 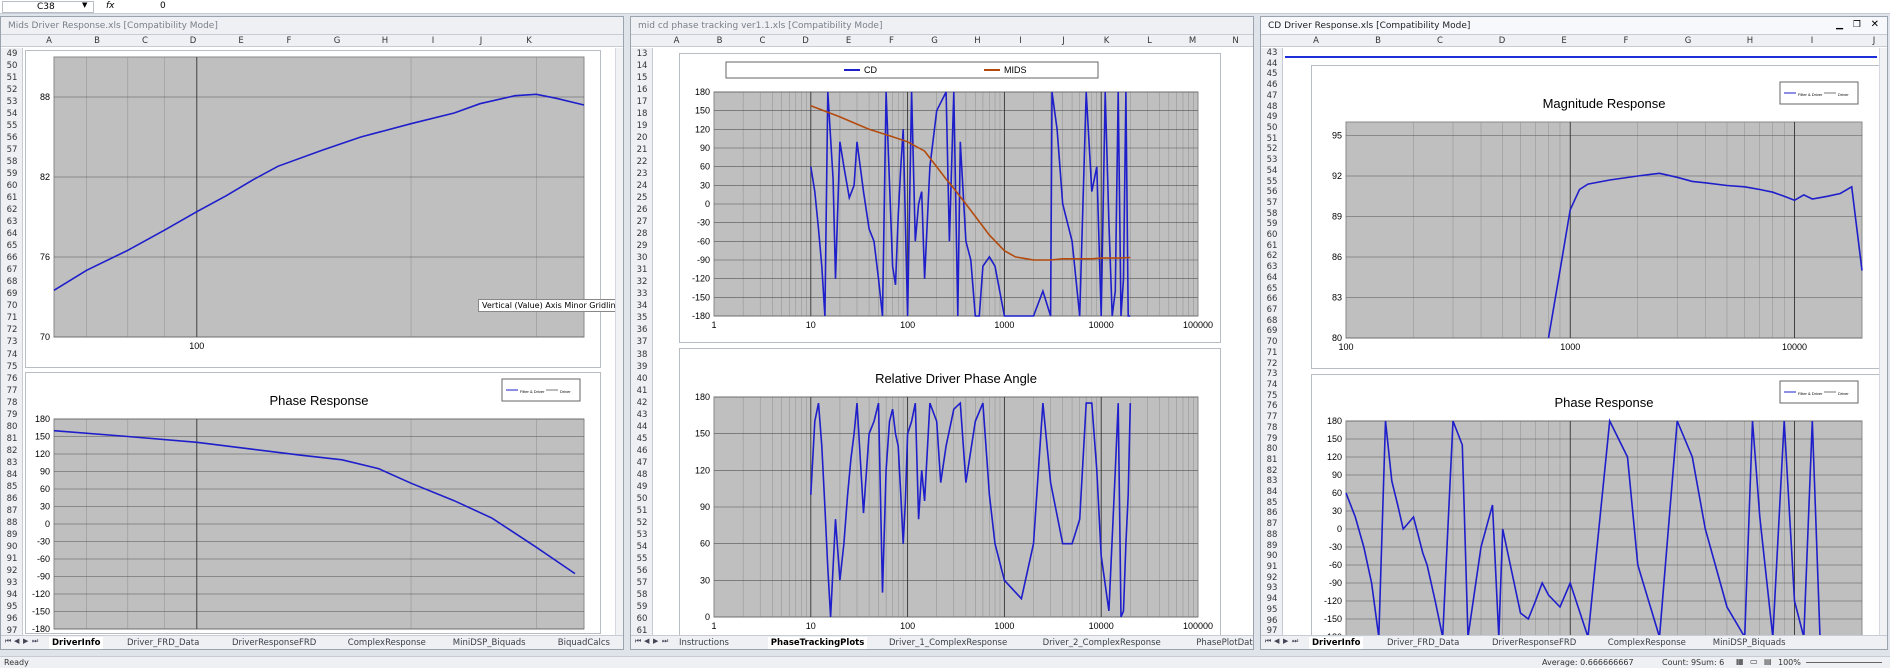 What do you see at coordinates (641, 583) in the screenshot?
I see `row-label: 57` at bounding box center [641, 583].